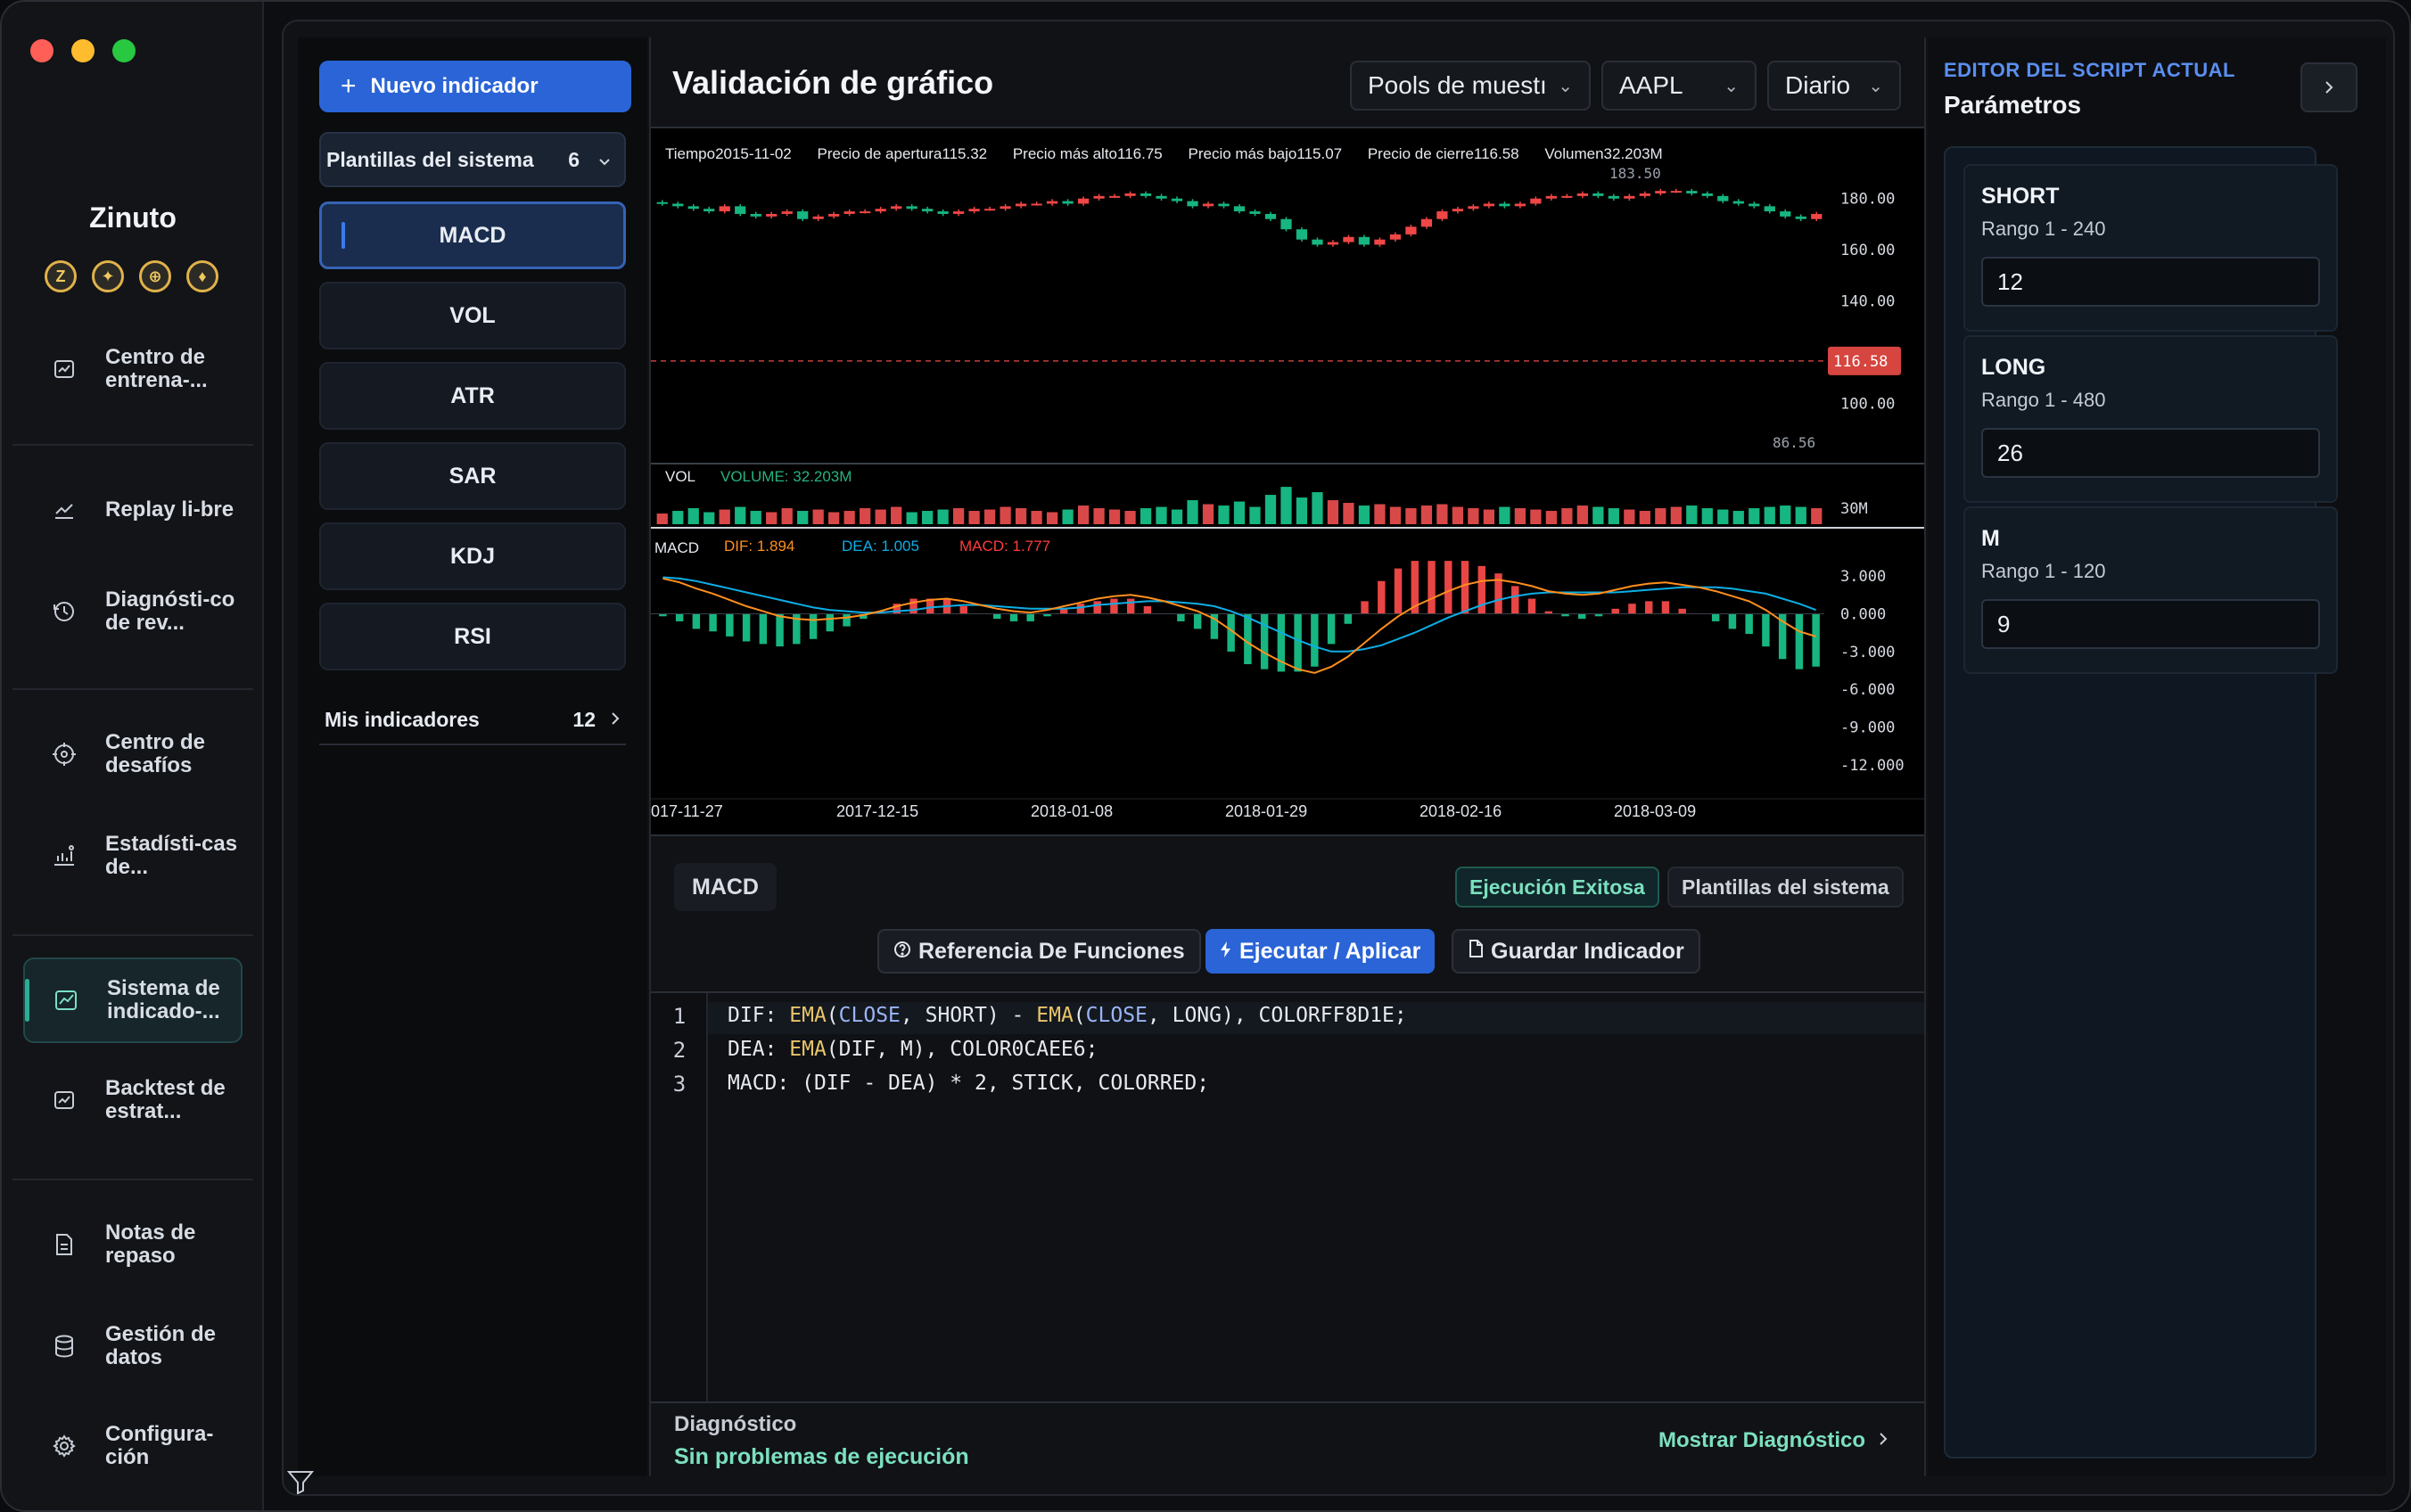 Image resolution: width=2411 pixels, height=1512 pixels. What do you see at coordinates (1872, 766) in the screenshot?
I see `macd-tick-label: -12.000` at bounding box center [1872, 766].